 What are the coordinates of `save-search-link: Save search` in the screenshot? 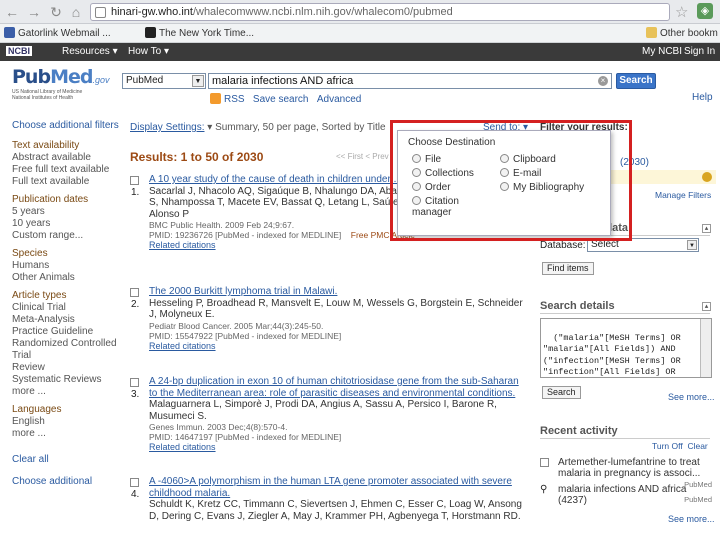 It's located at (281, 99).